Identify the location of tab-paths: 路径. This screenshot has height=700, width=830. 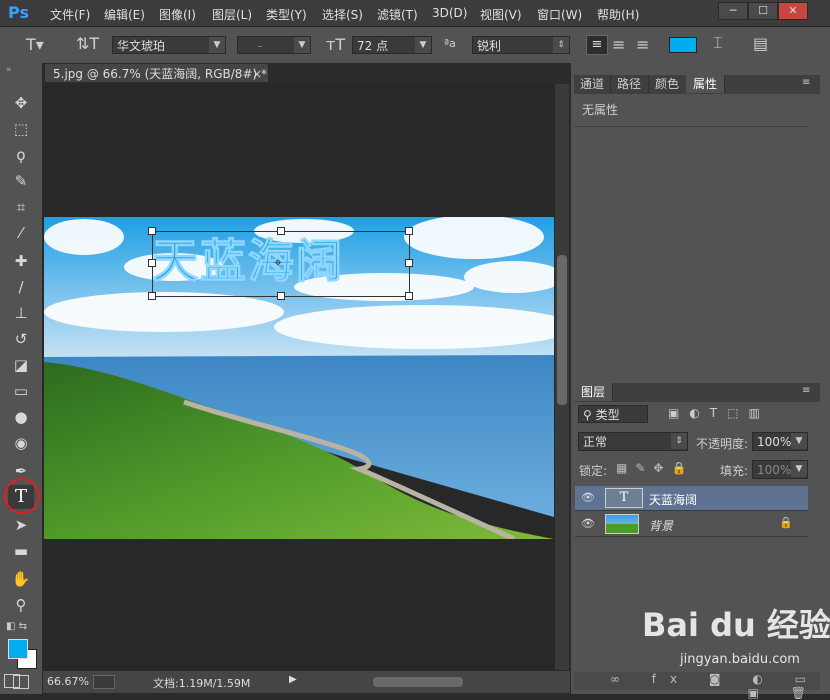
(629, 84).